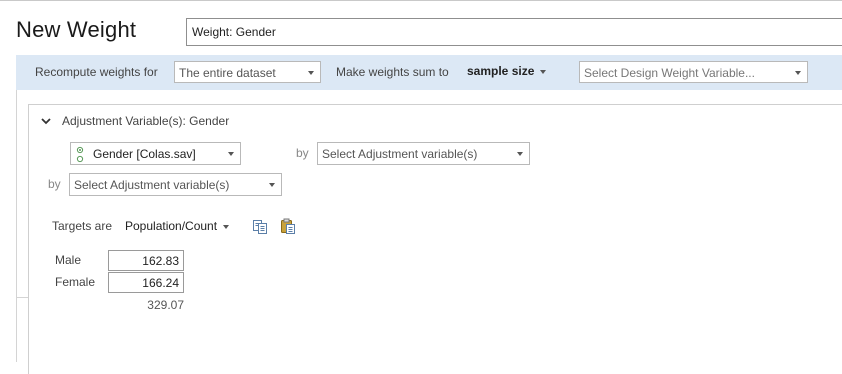  What do you see at coordinates (68, 260) in the screenshot?
I see `target-row-label-male: Male` at bounding box center [68, 260].